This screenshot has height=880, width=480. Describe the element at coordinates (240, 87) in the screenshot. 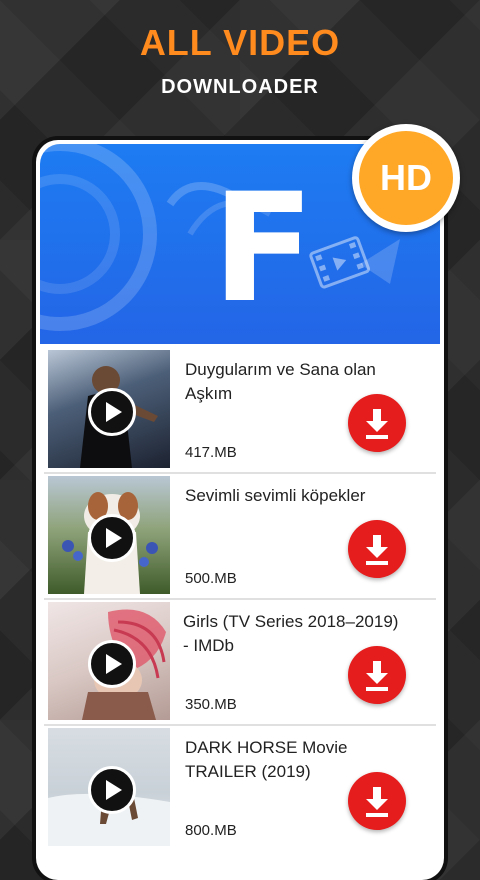

I see `app-subtitle: DOWNLOADER` at that location.